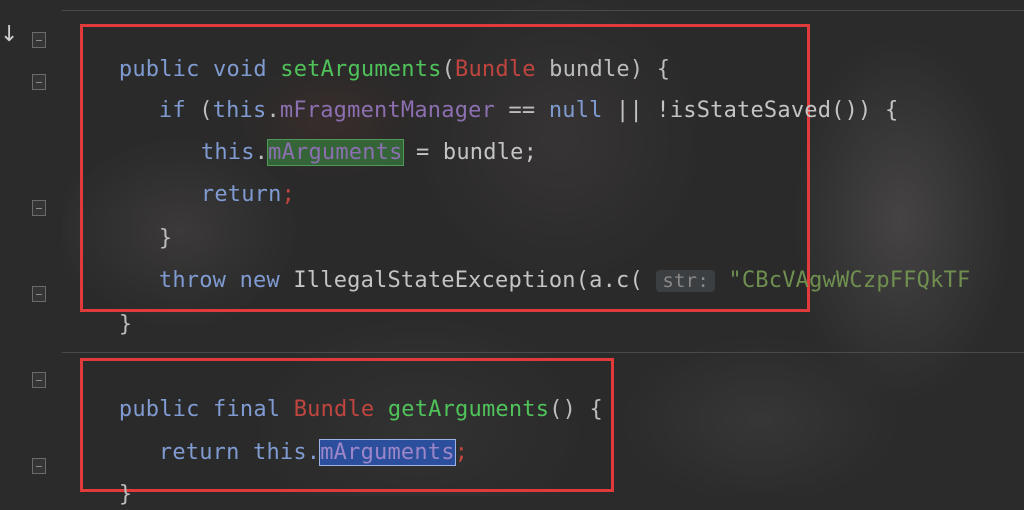 Image resolution: width=1024 pixels, height=510 pixels. I want to click on code-line: return;, so click(234, 180).